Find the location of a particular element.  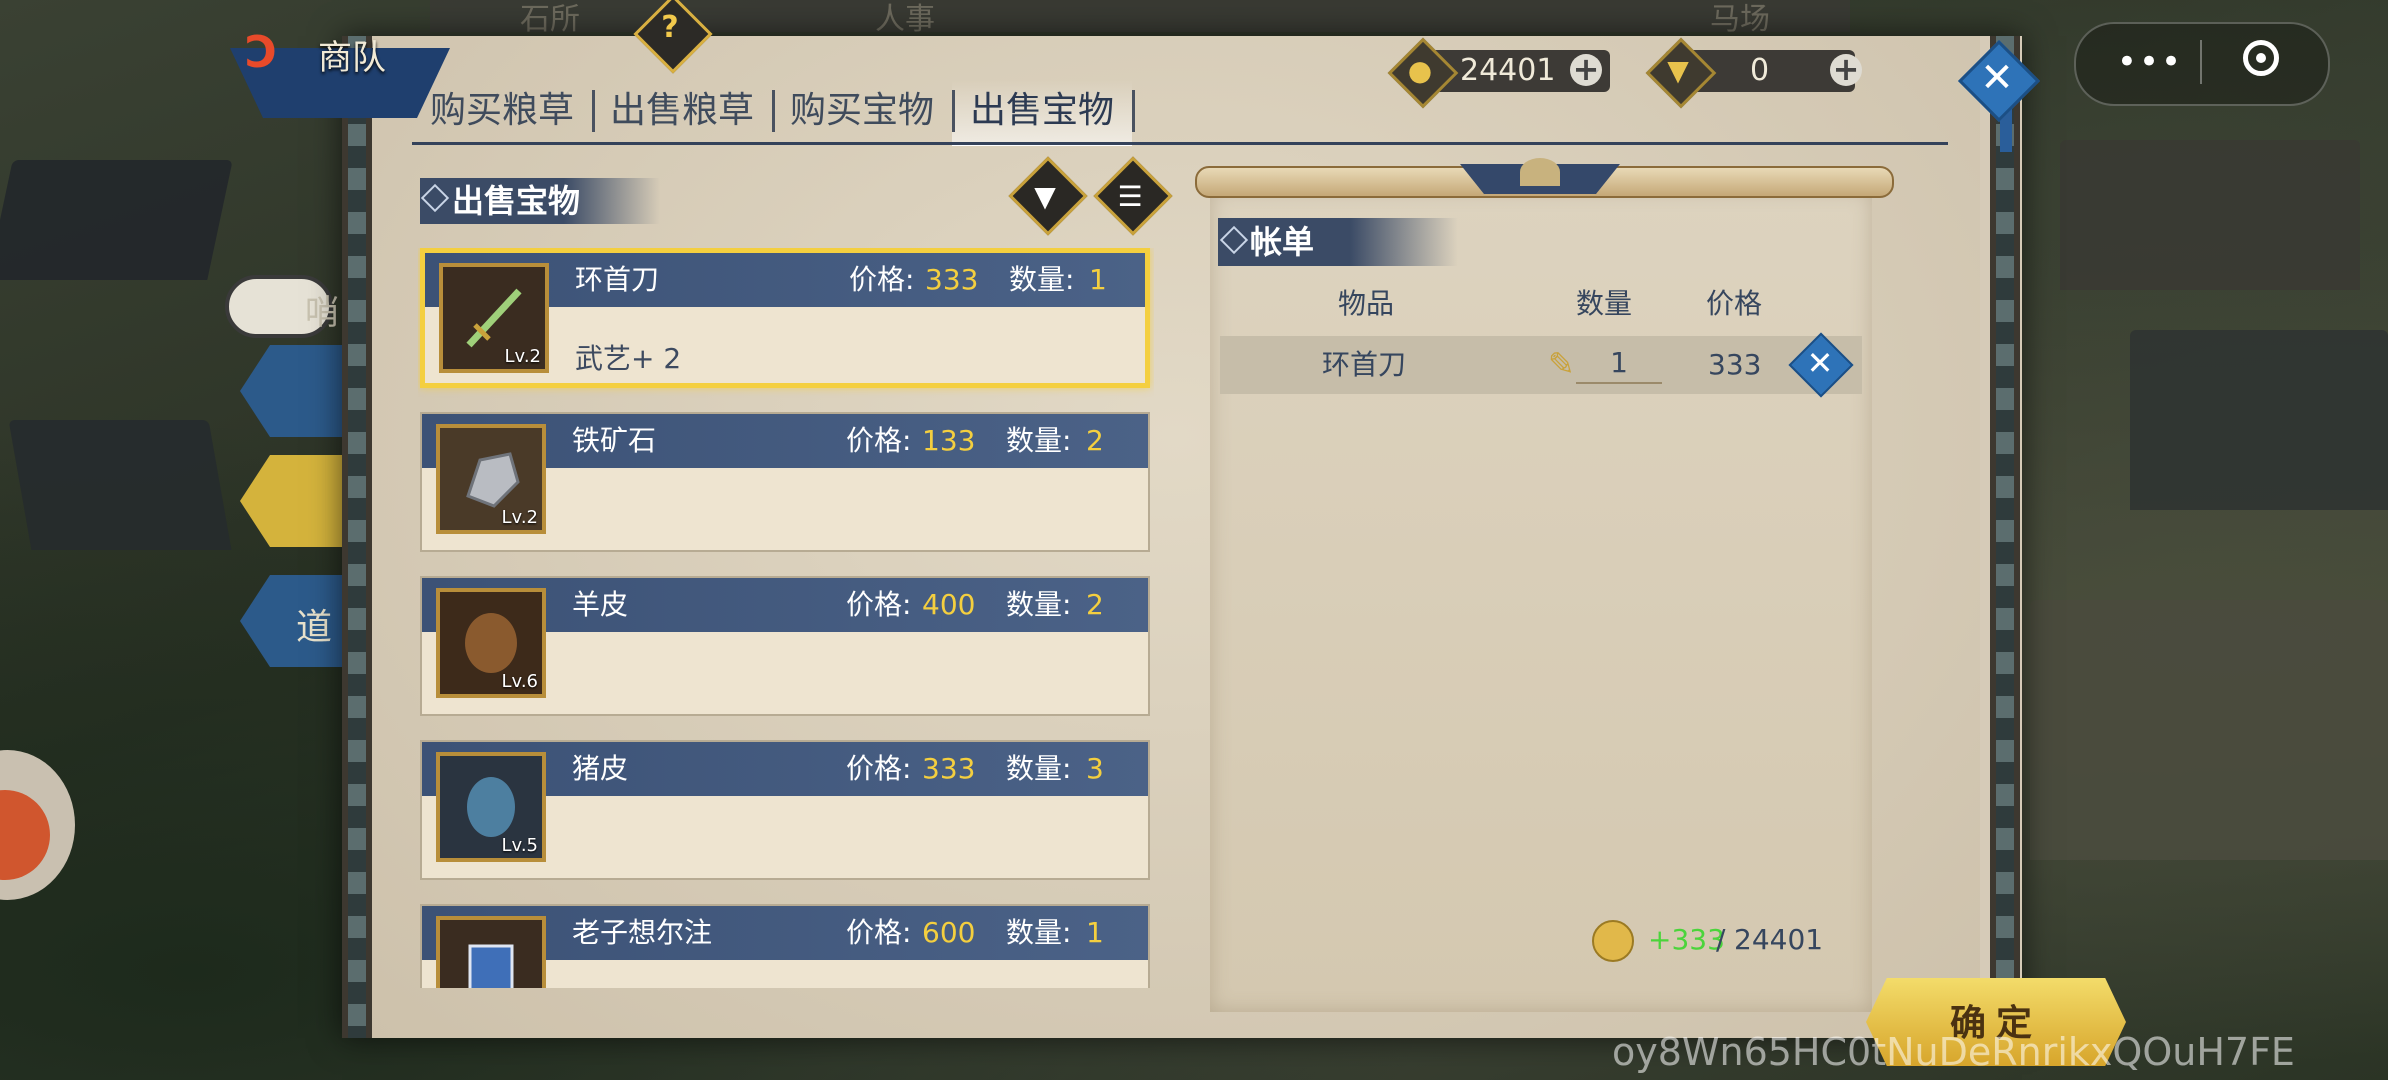

sword-icon is located at coordinates (494, 318).